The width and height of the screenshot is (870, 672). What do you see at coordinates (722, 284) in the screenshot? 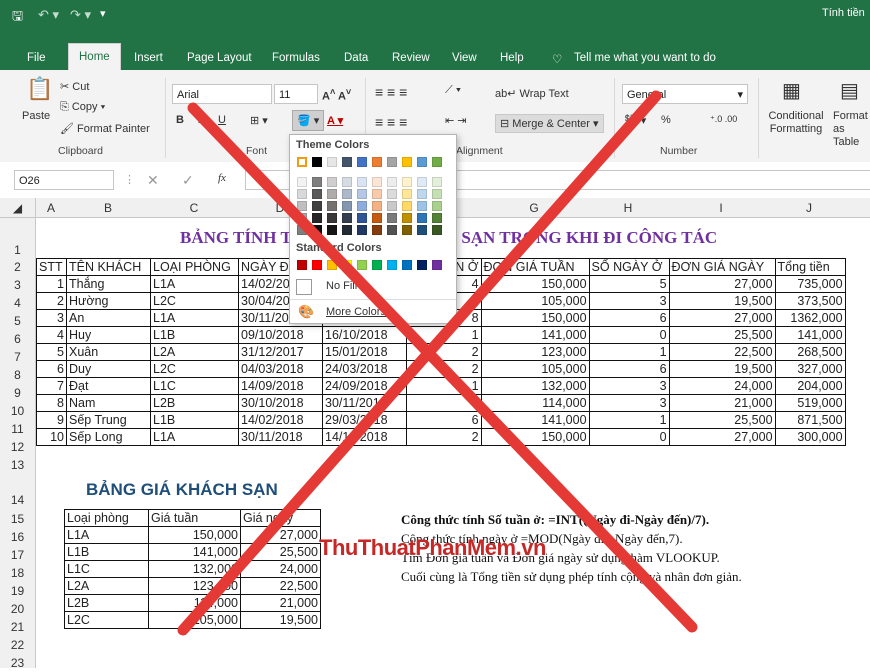
I see `table-cell: 27,000` at bounding box center [722, 284].